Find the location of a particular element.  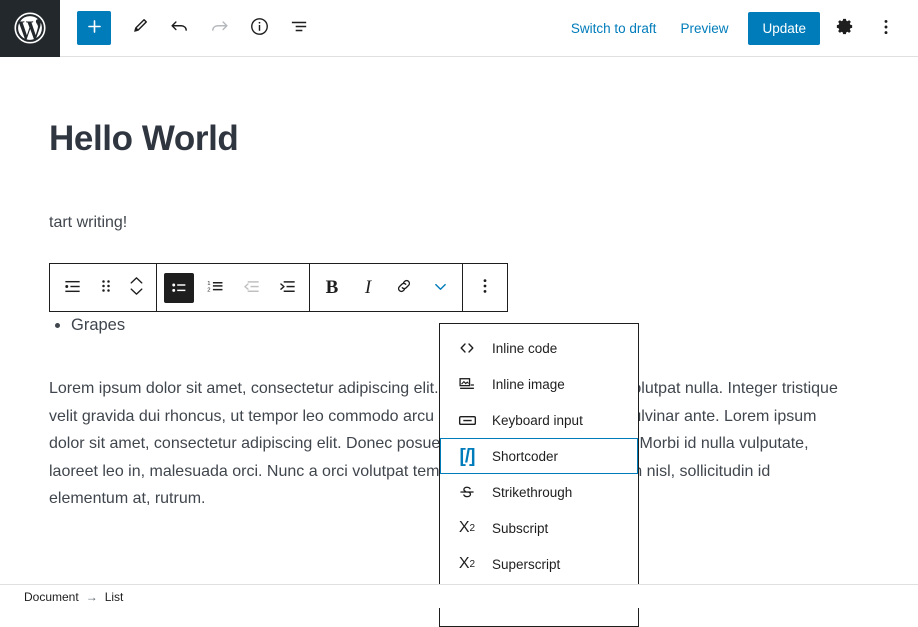

italic-i-icon: I is located at coordinates (368, 288).